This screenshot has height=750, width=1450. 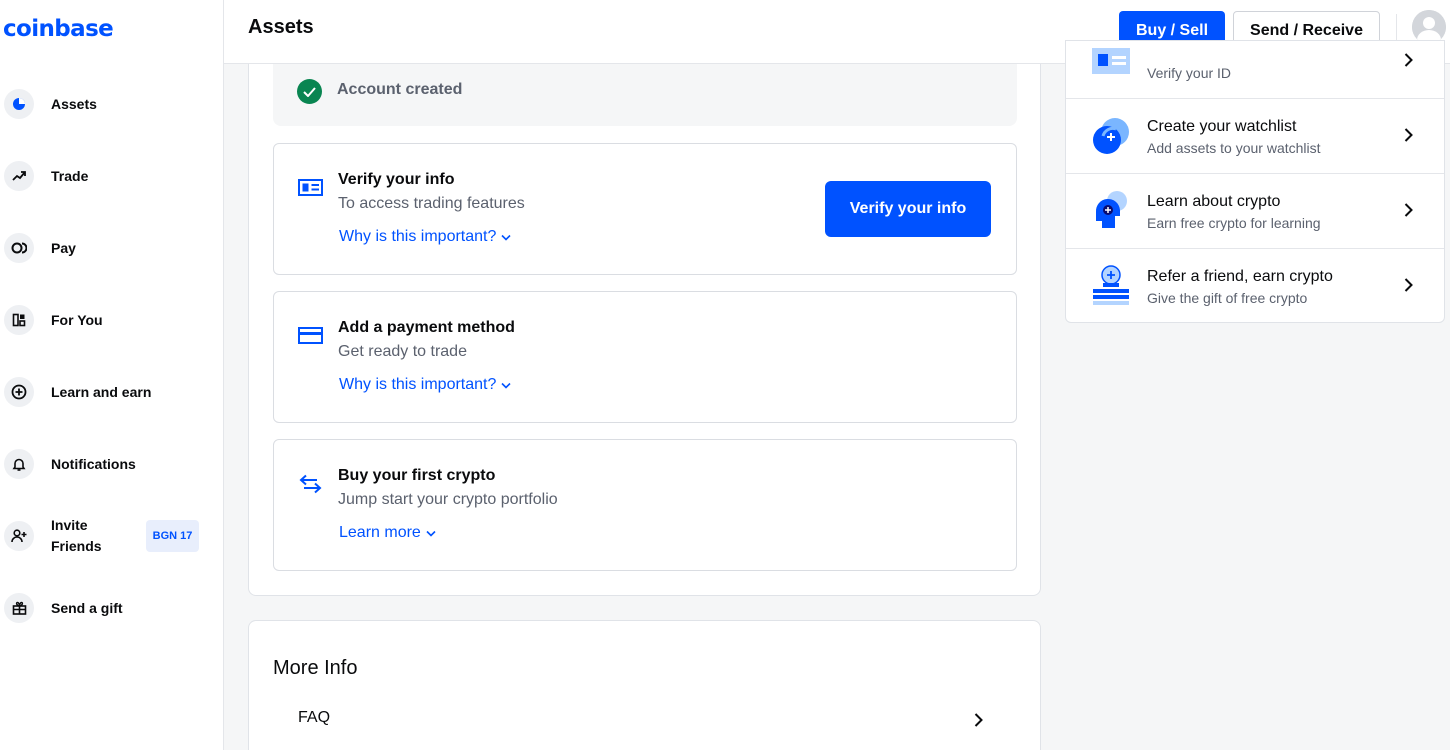 I want to click on refer-icon, so click(x=1111, y=286).